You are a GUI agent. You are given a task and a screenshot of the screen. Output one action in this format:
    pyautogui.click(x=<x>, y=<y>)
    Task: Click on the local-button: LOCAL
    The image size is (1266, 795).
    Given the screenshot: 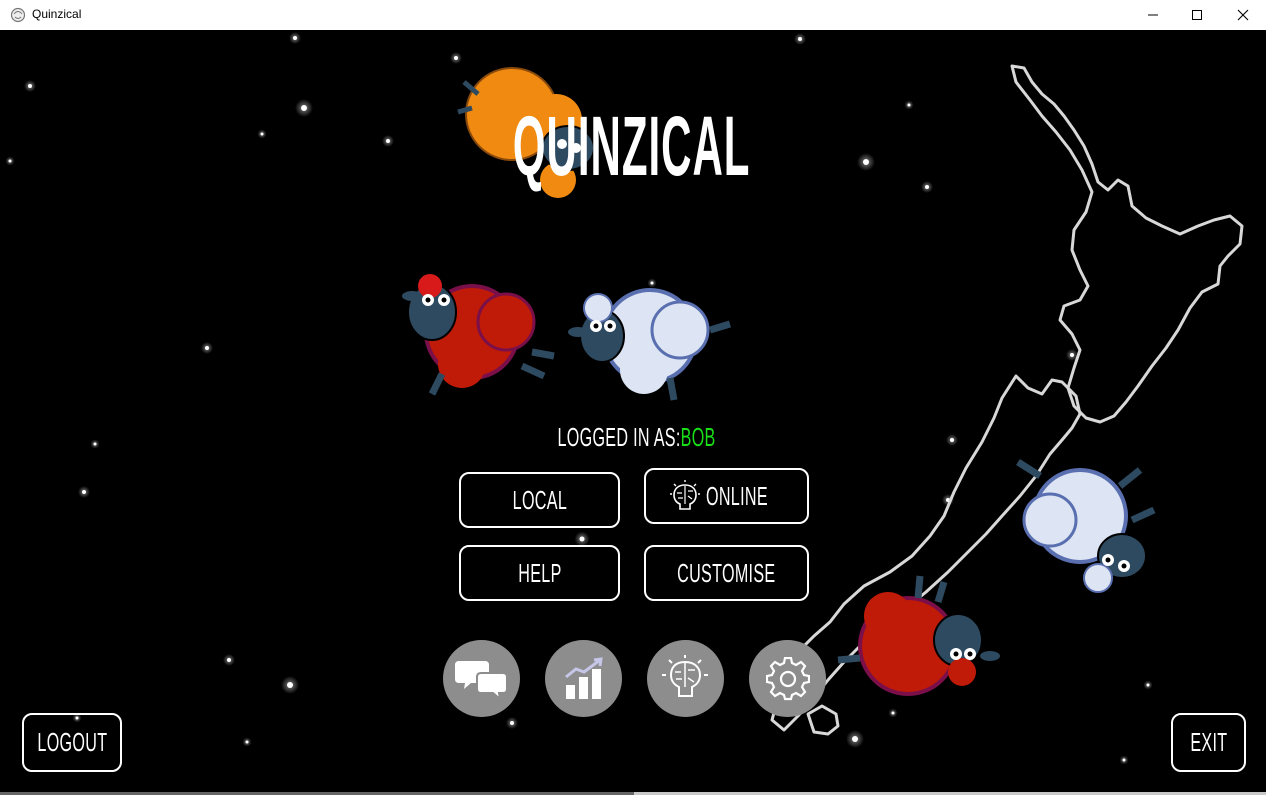 What is the action you would take?
    pyautogui.click(x=539, y=500)
    